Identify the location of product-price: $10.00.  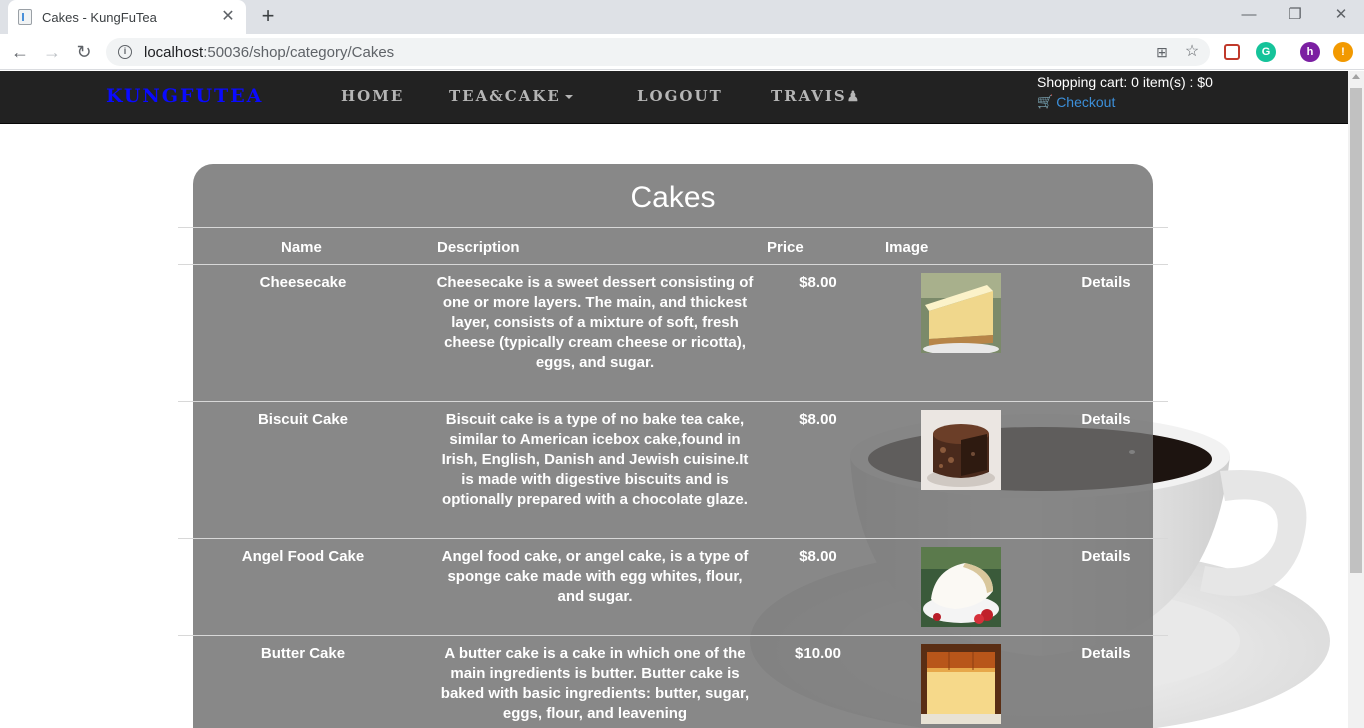
(818, 653).